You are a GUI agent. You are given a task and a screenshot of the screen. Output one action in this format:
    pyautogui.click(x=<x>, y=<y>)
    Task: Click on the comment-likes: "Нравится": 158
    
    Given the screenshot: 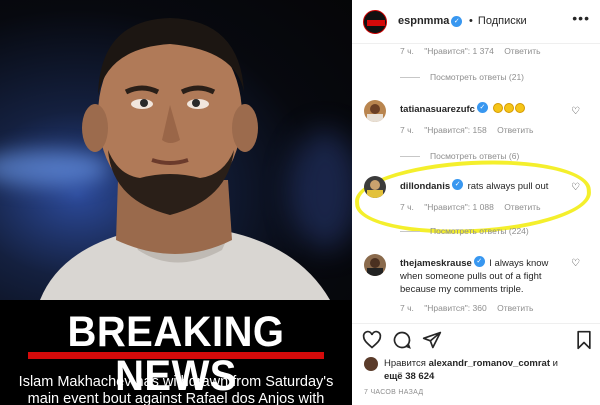 What is the action you would take?
    pyautogui.click(x=455, y=130)
    